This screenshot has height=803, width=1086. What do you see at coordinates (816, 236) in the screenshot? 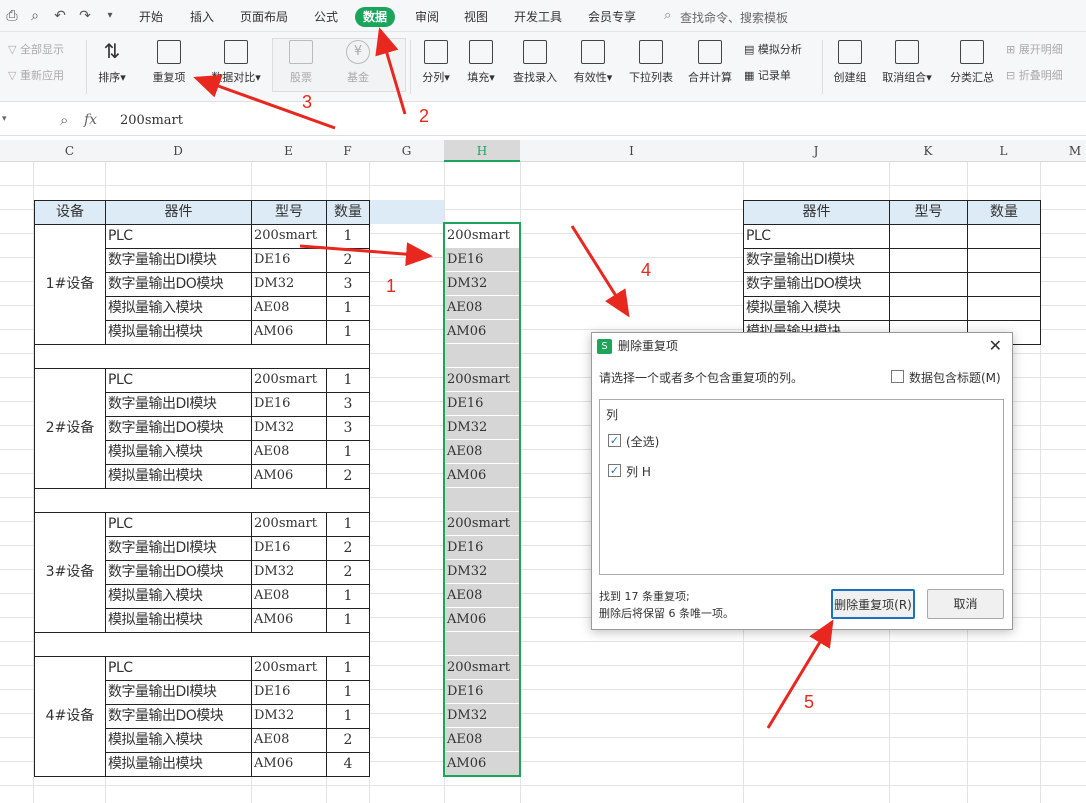
I see `summary-component-cell: PLC` at bounding box center [816, 236].